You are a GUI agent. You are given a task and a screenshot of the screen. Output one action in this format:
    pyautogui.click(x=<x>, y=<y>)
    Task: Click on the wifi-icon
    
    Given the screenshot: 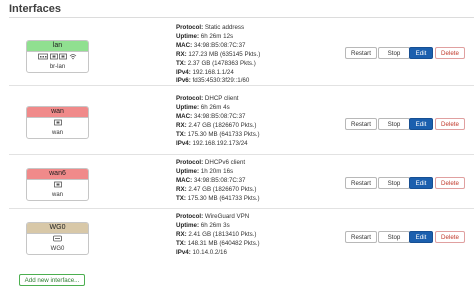 What is the action you would take?
    pyautogui.click(x=73, y=57)
    